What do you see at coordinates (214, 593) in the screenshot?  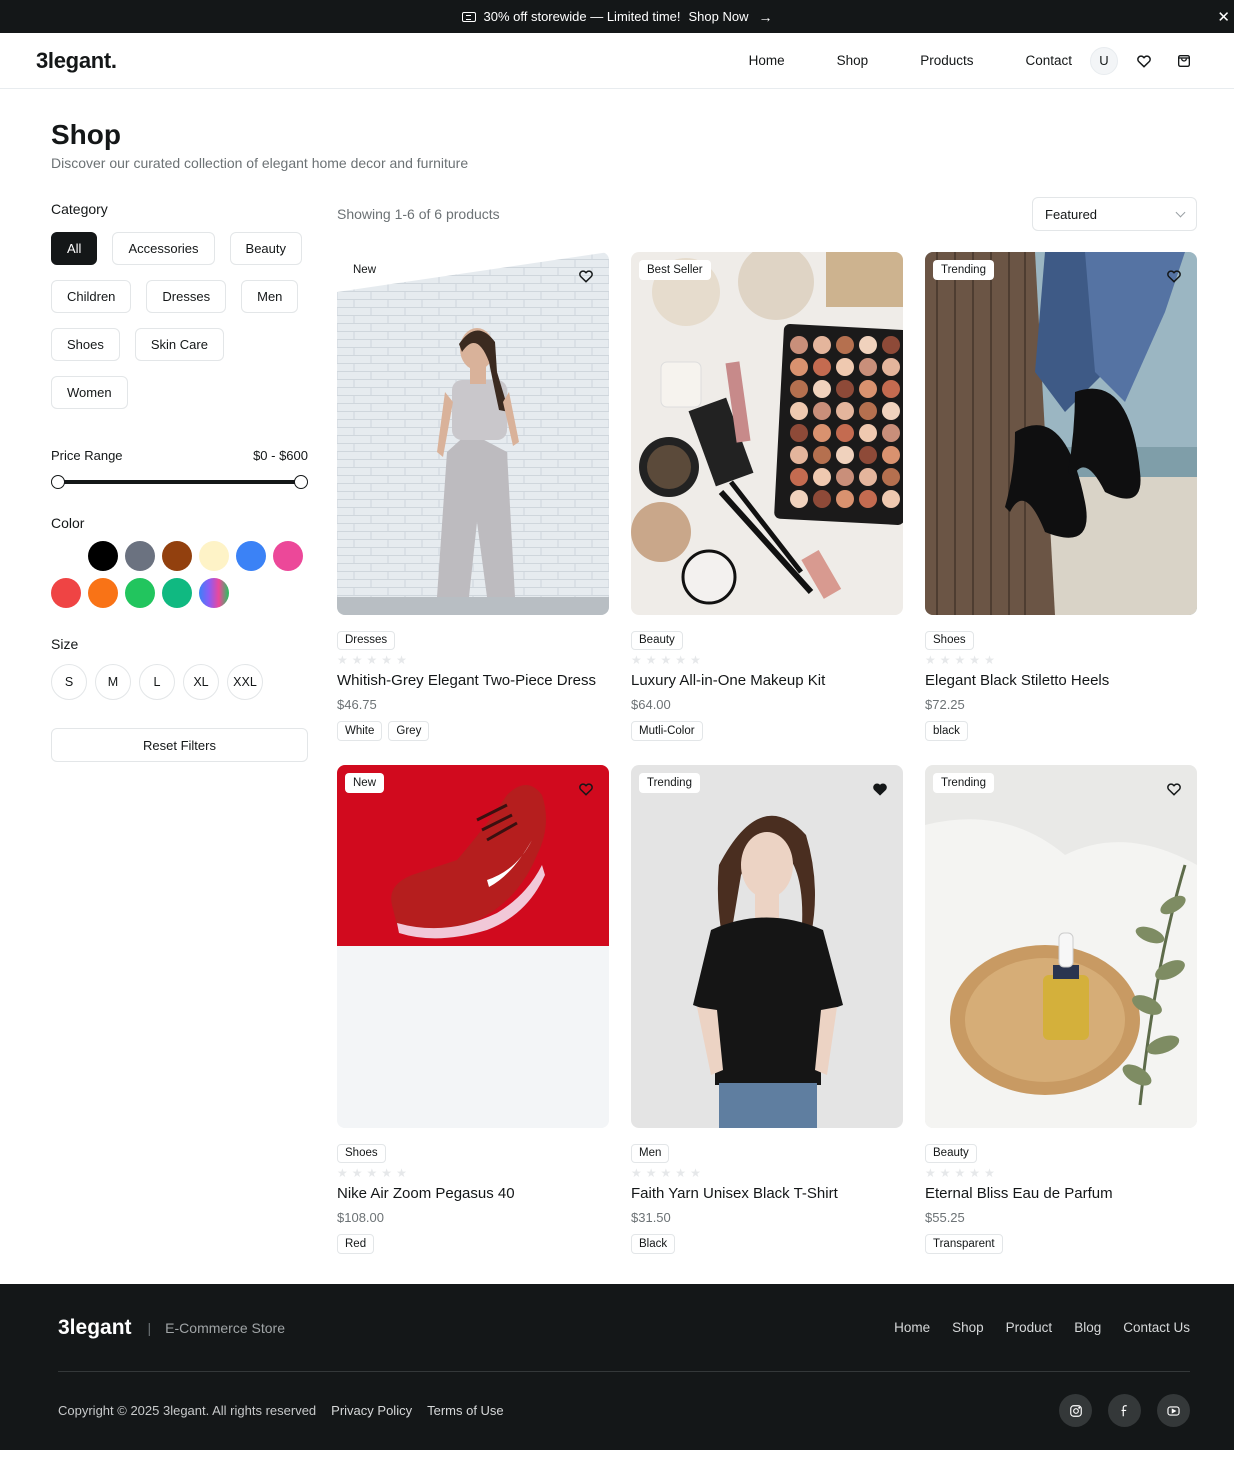 I see `color-swatch-multicolor` at bounding box center [214, 593].